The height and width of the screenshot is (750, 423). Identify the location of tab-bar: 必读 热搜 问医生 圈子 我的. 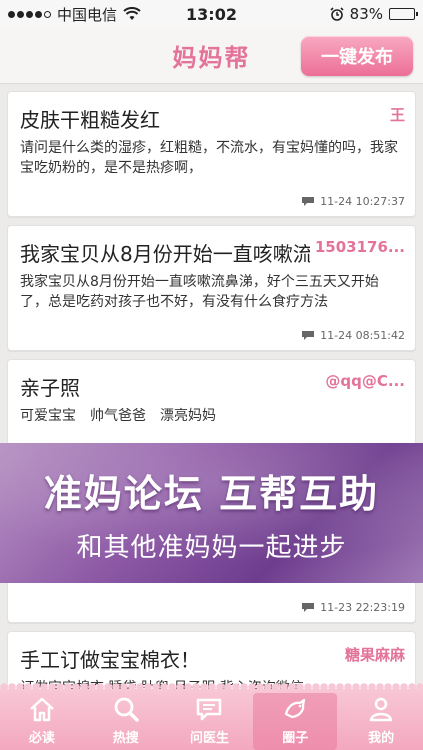
(211, 716).